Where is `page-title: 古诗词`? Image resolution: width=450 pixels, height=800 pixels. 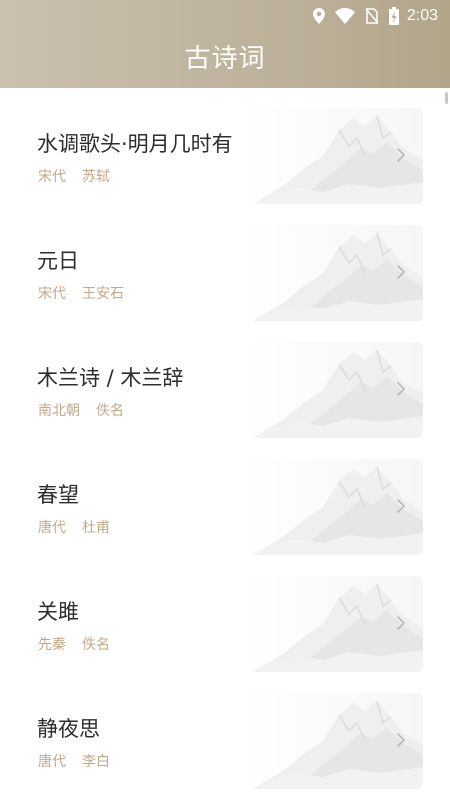
page-title: 古诗词 is located at coordinates (225, 59).